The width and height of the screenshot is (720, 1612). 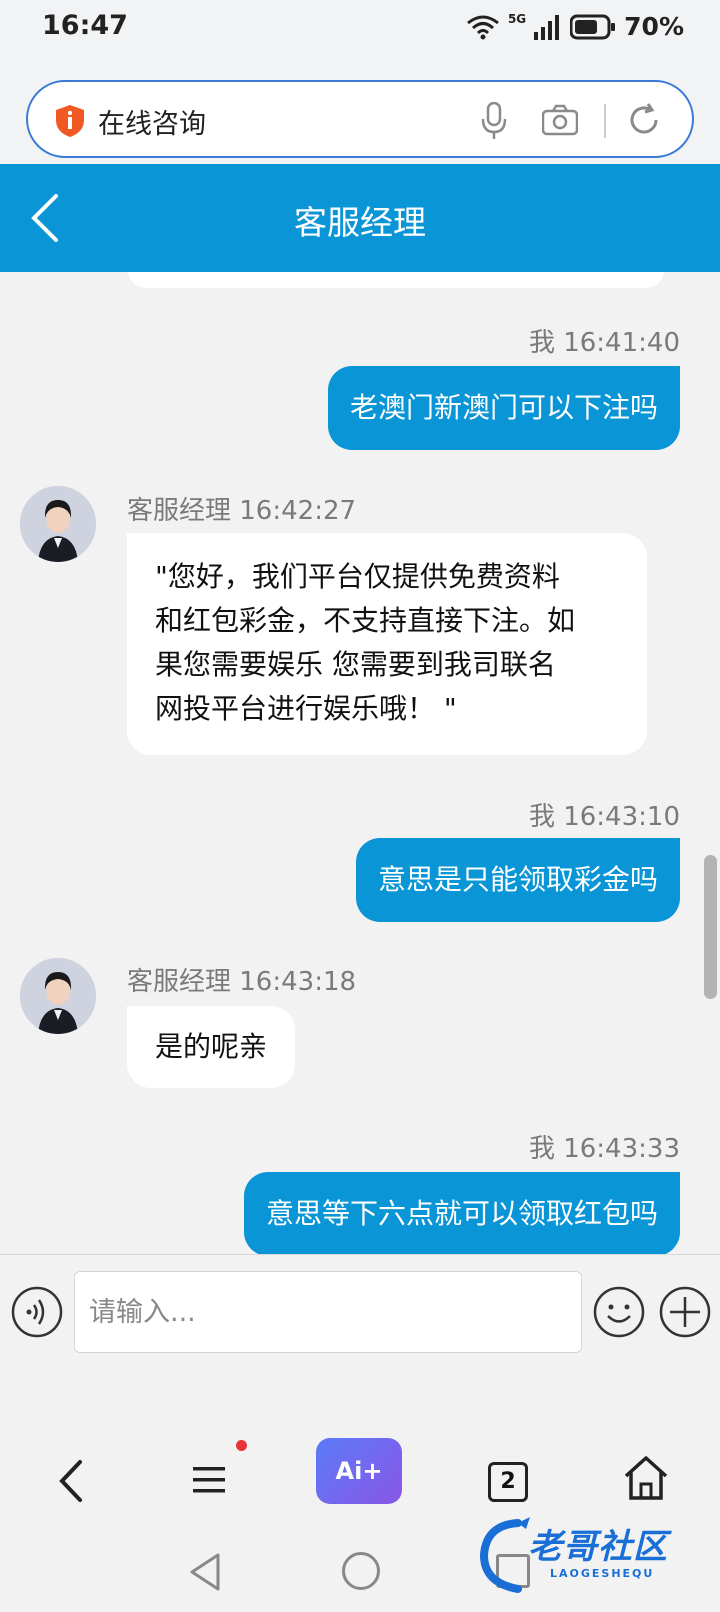 What do you see at coordinates (619, 1312) in the screenshot?
I see `emoji-icon` at bounding box center [619, 1312].